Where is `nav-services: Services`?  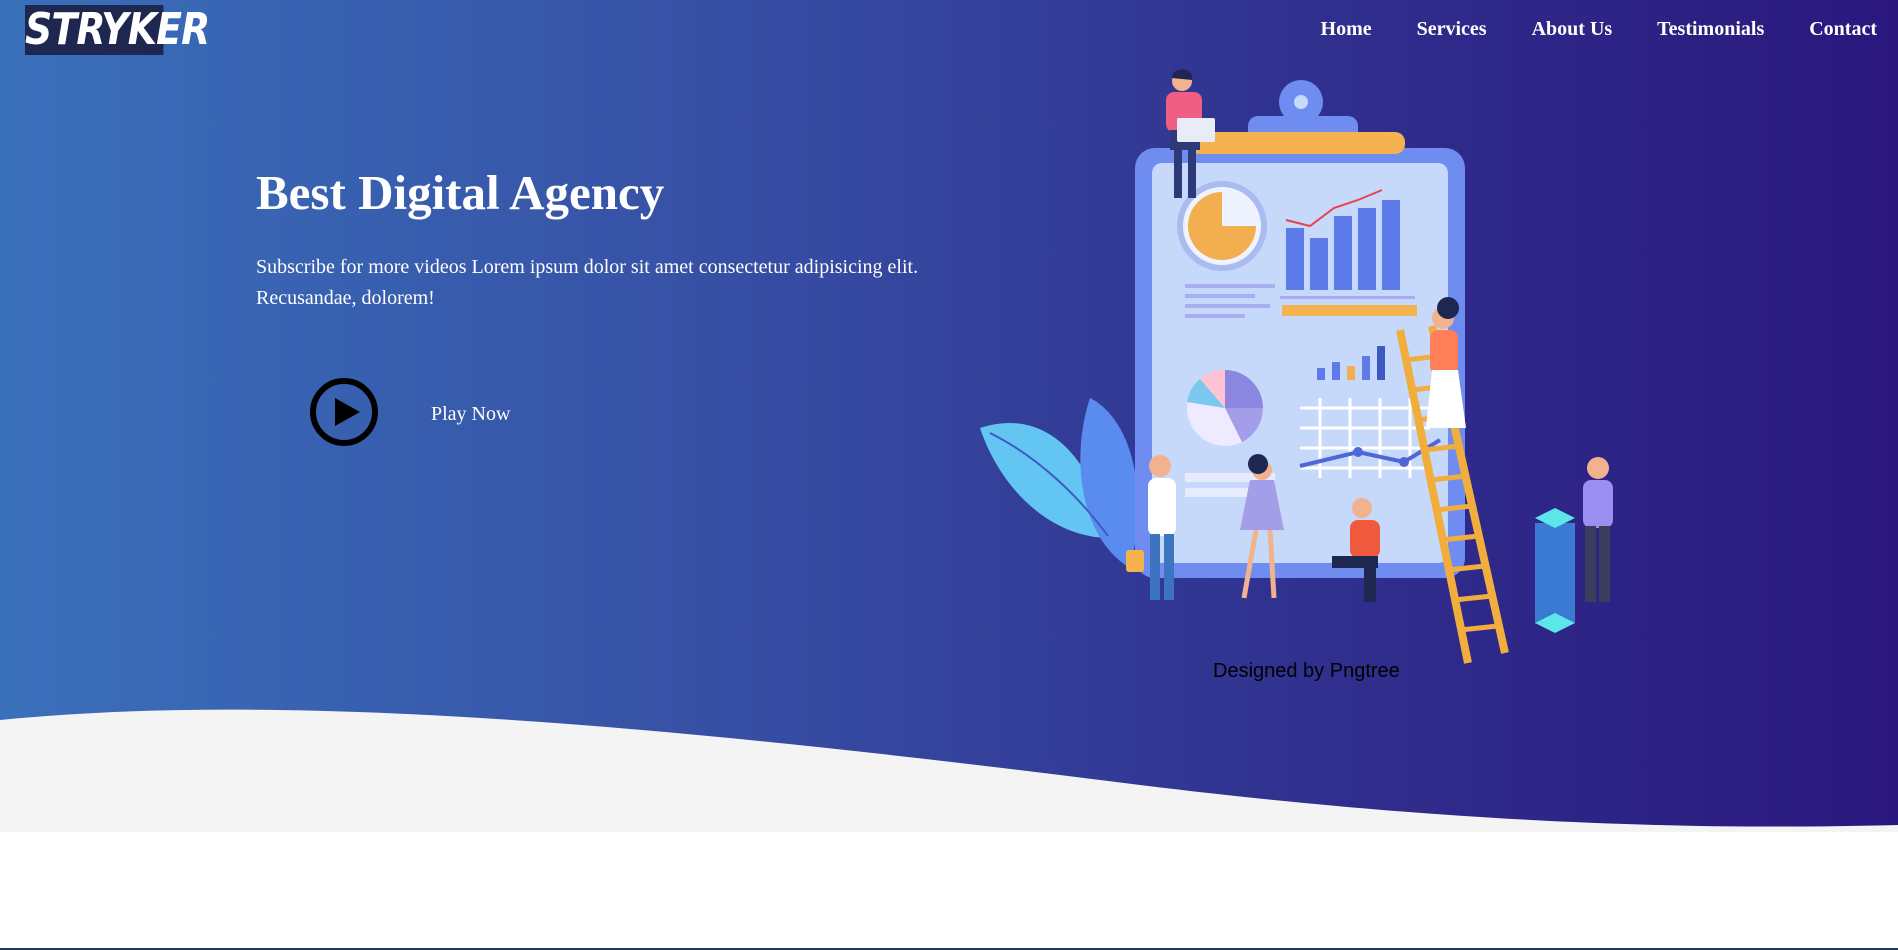
nav-services: Services is located at coordinates (1452, 29).